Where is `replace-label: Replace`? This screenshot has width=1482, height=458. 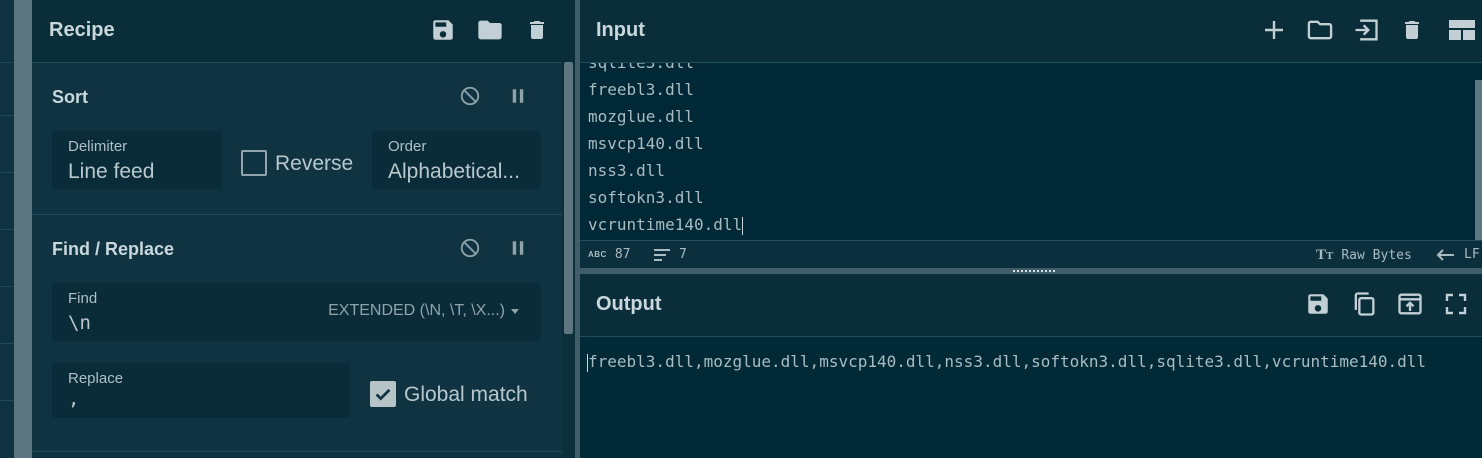
replace-label: Replace is located at coordinates (96, 378).